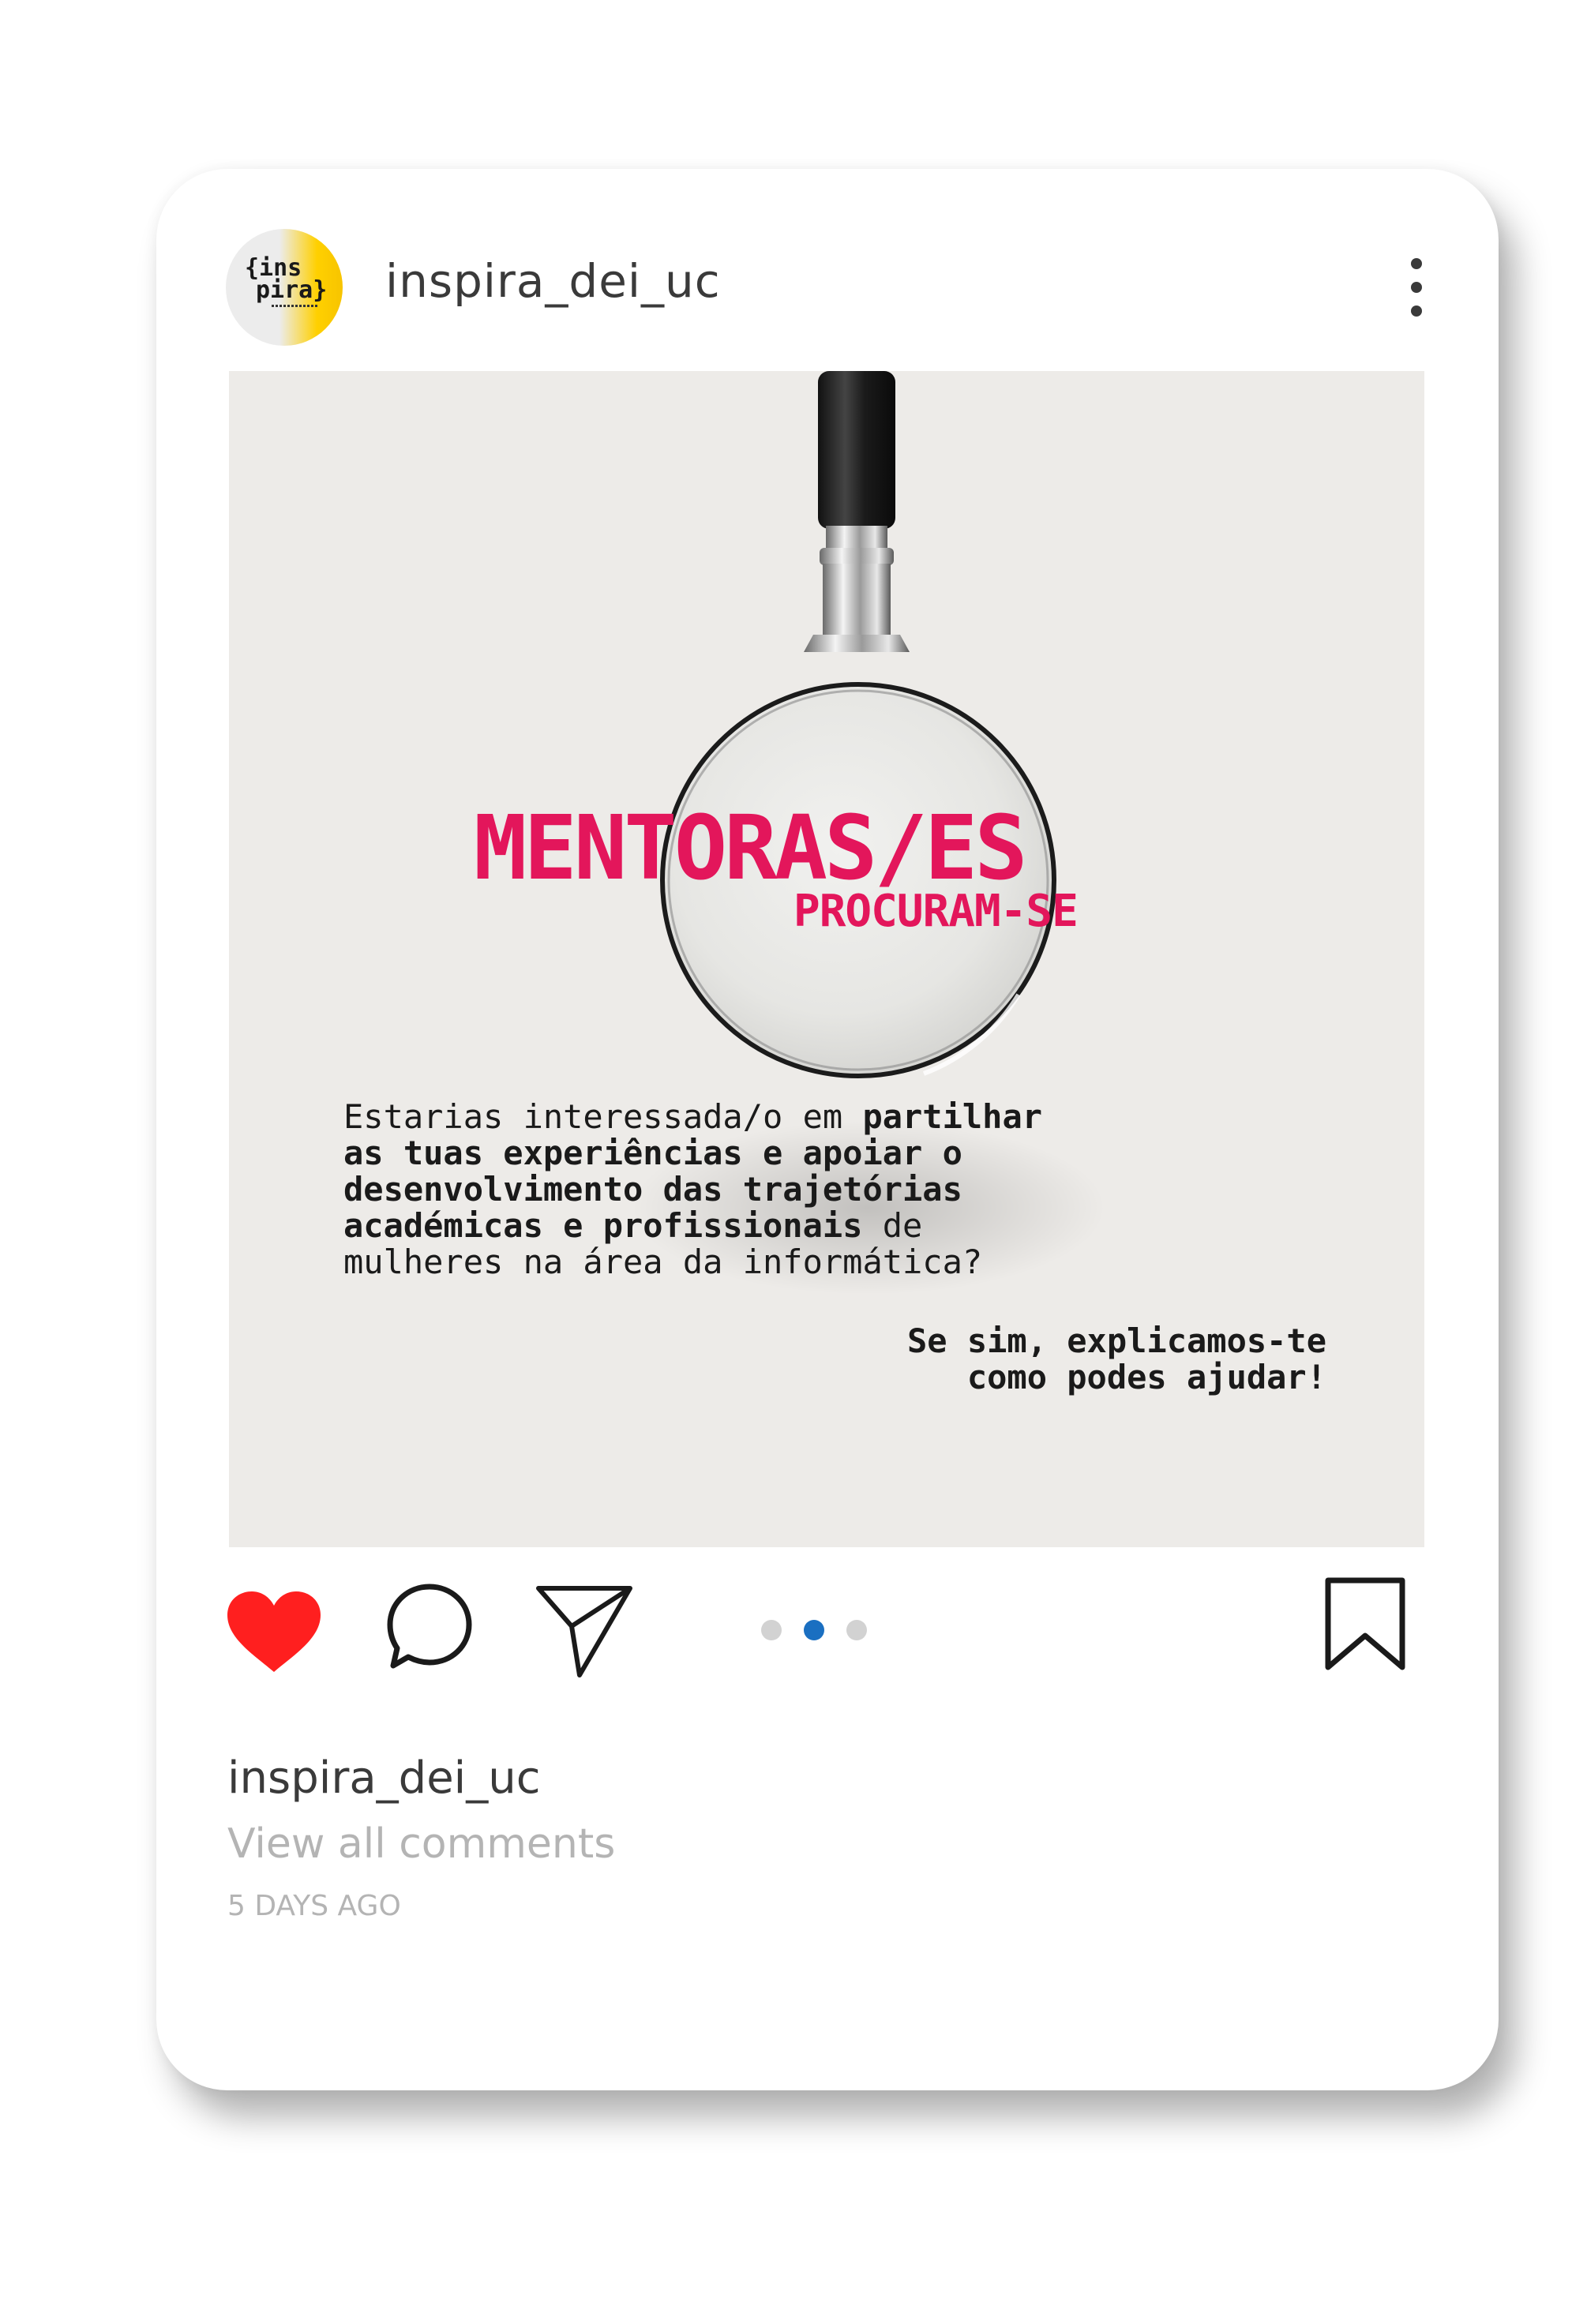  Describe the element at coordinates (936, 912) in the screenshot. I see `headline-subtitle: PROCURAM-SE` at that location.